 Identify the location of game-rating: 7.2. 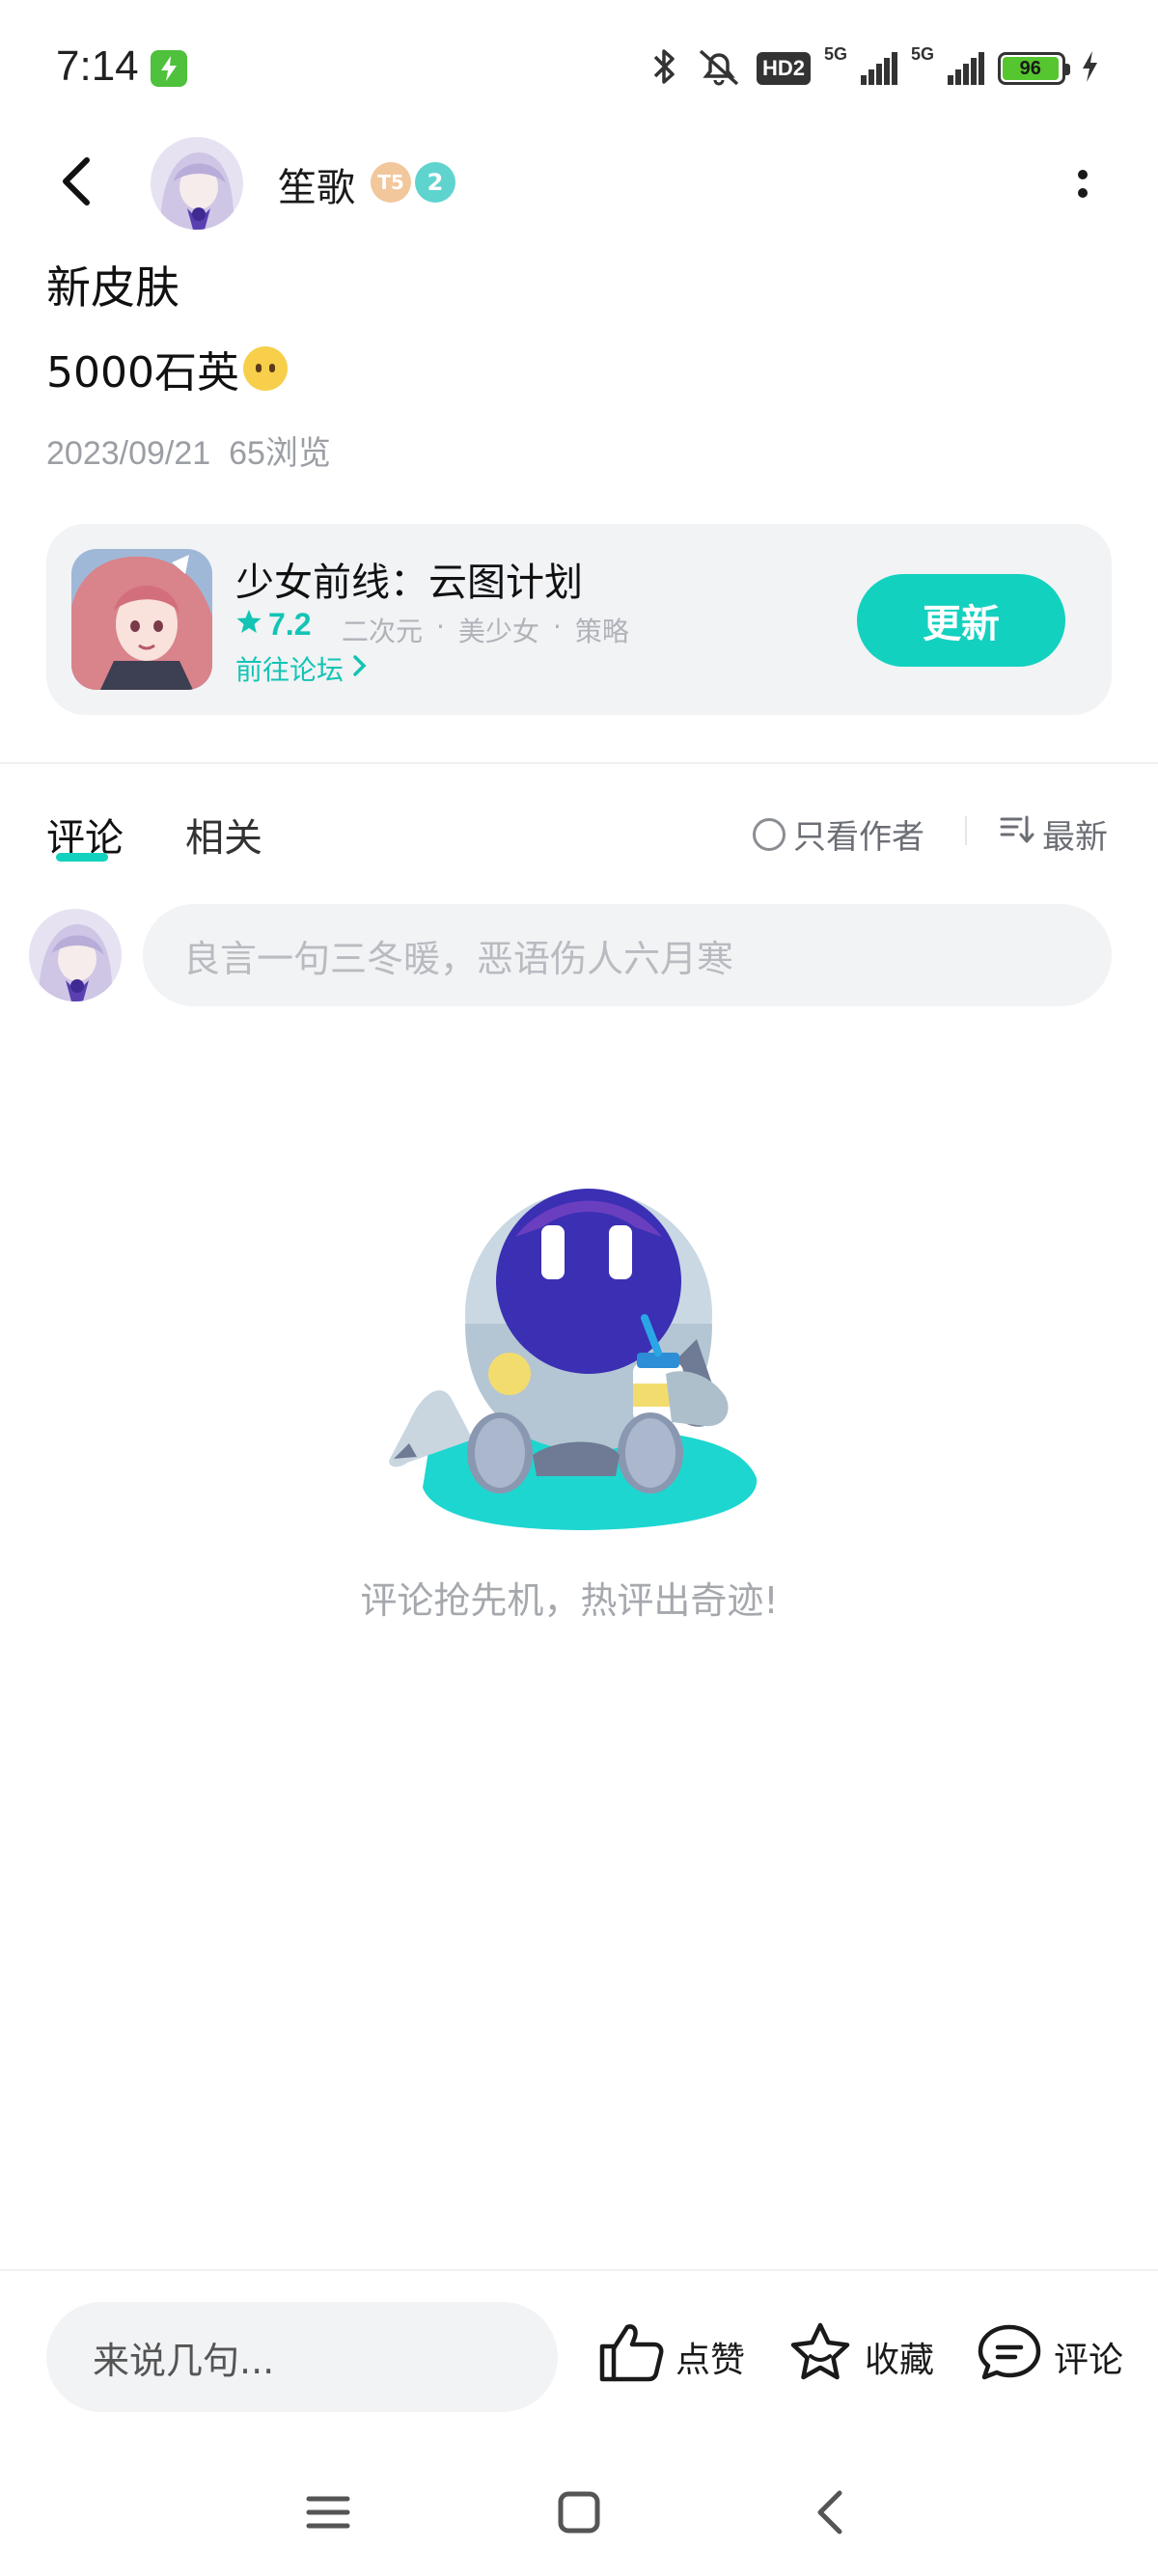
(273, 625).